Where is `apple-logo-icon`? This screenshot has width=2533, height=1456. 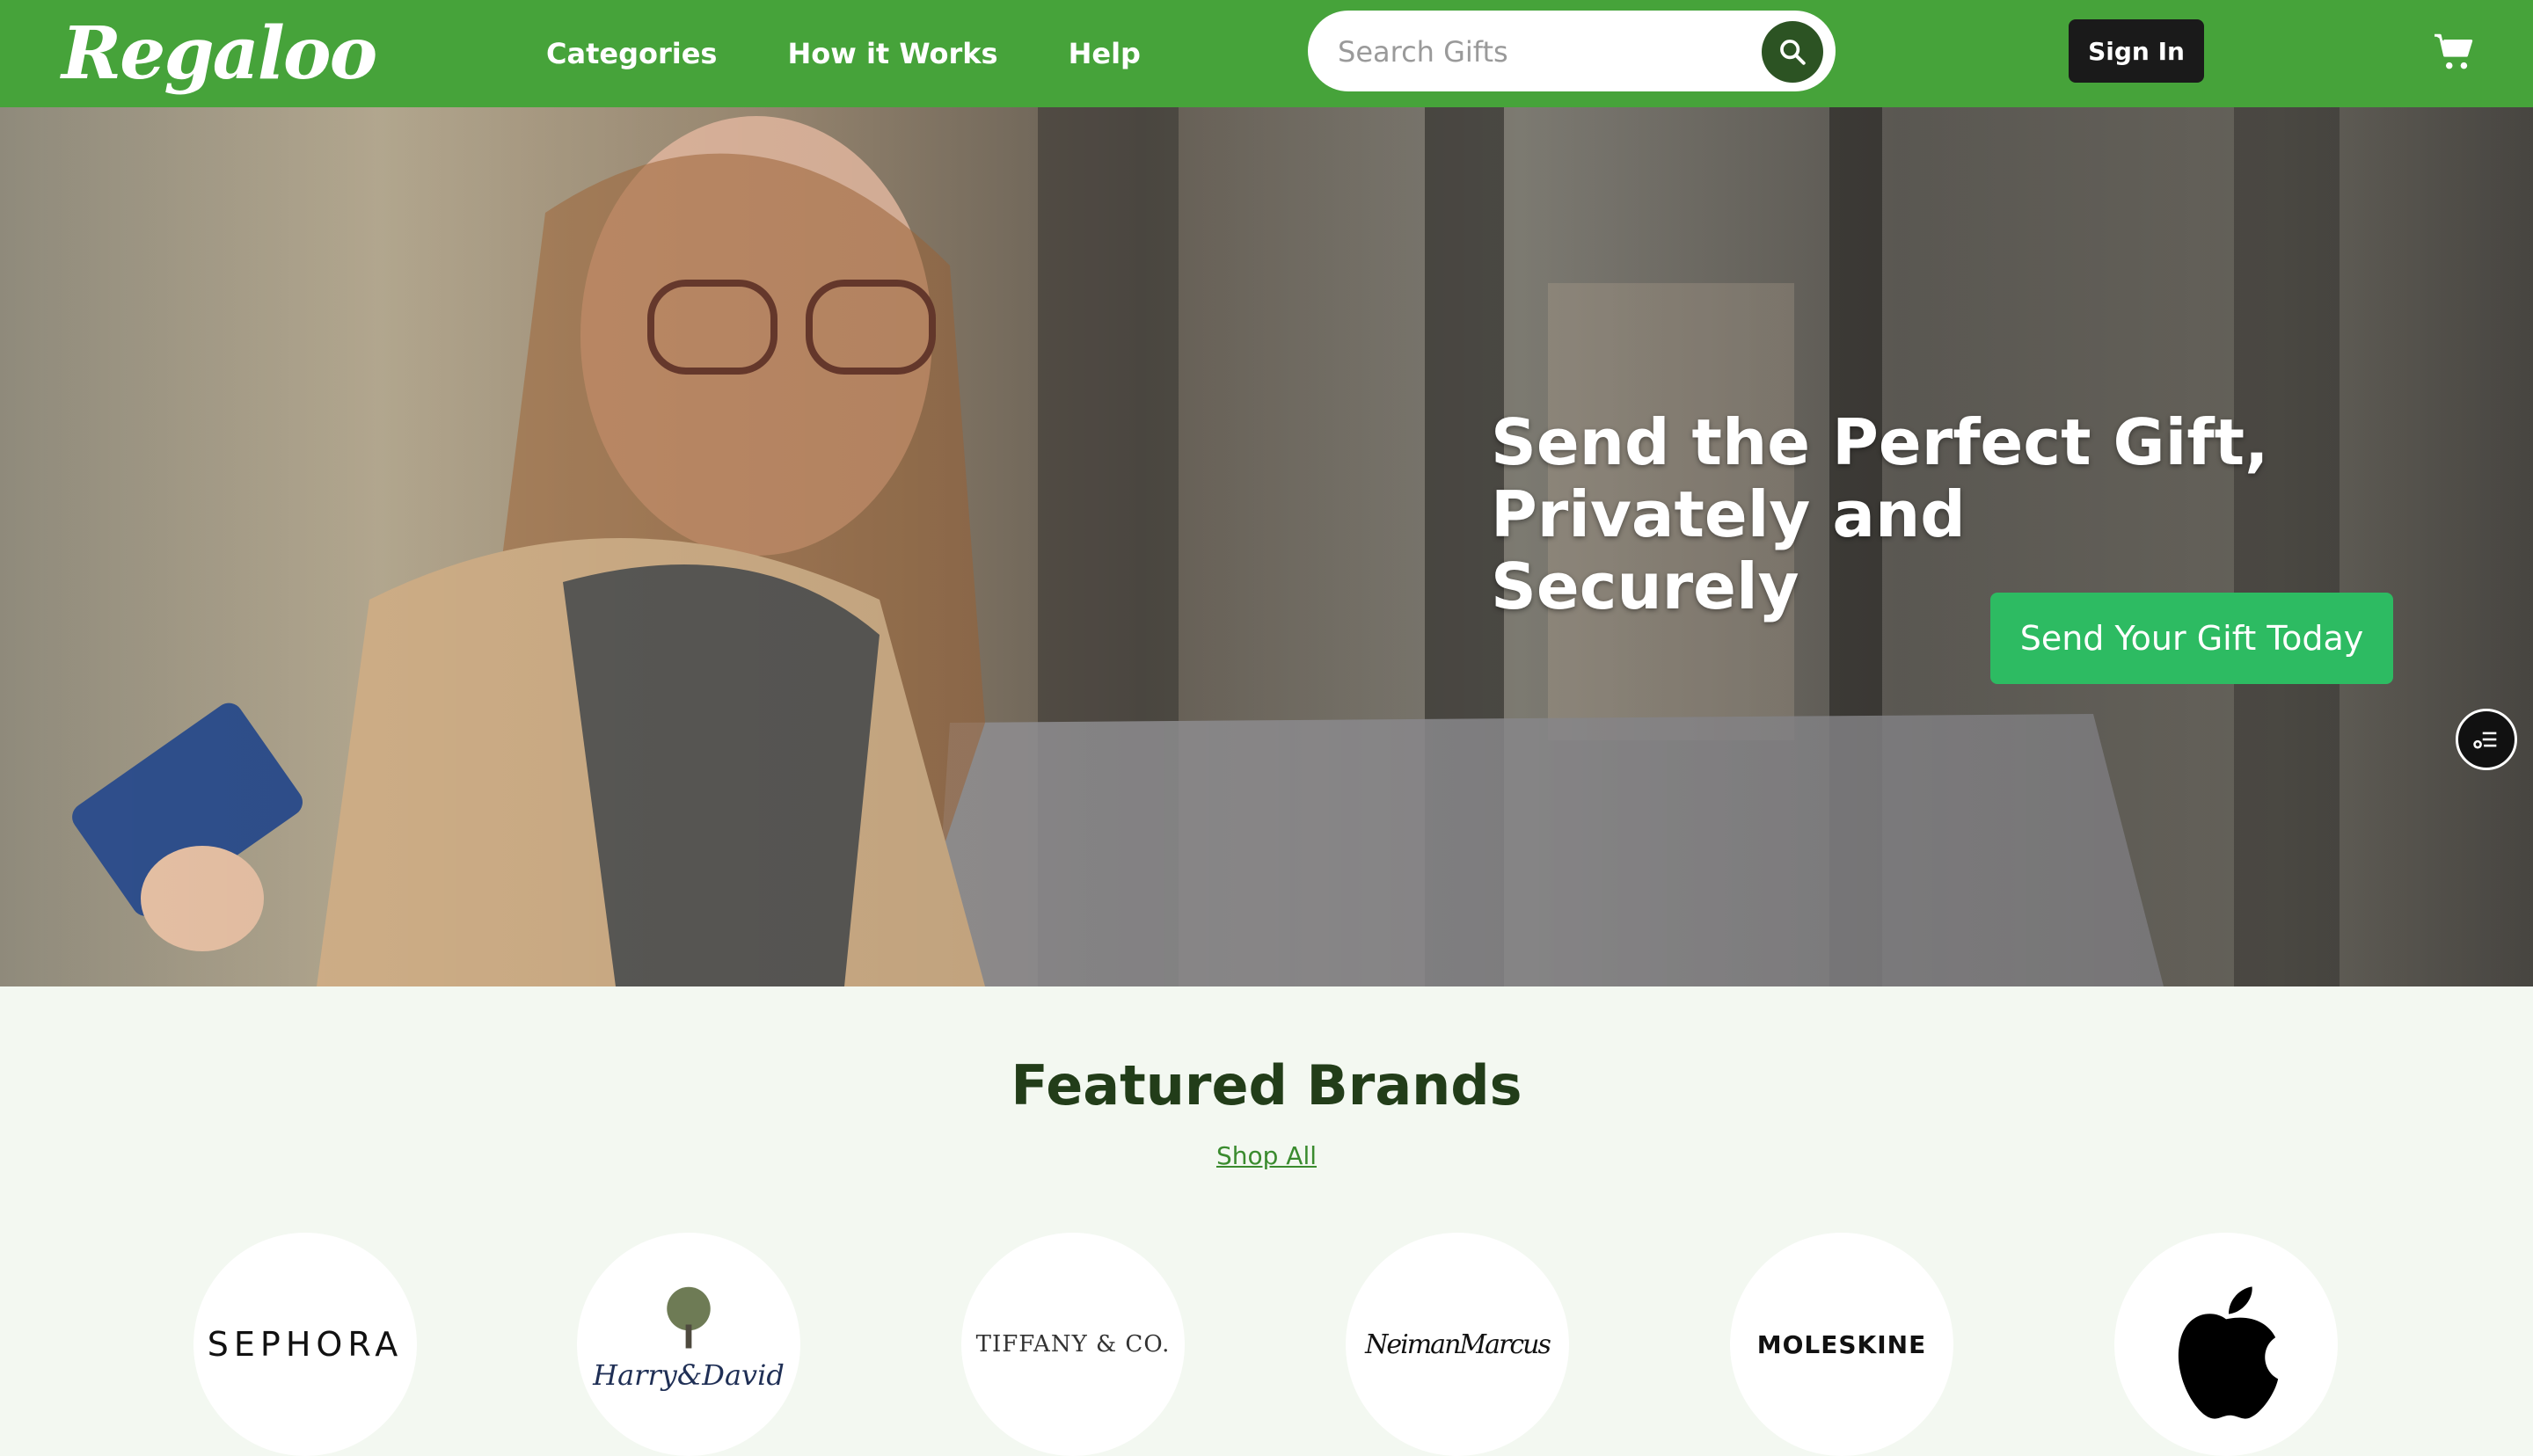 apple-logo-icon is located at coordinates (2228, 1352).